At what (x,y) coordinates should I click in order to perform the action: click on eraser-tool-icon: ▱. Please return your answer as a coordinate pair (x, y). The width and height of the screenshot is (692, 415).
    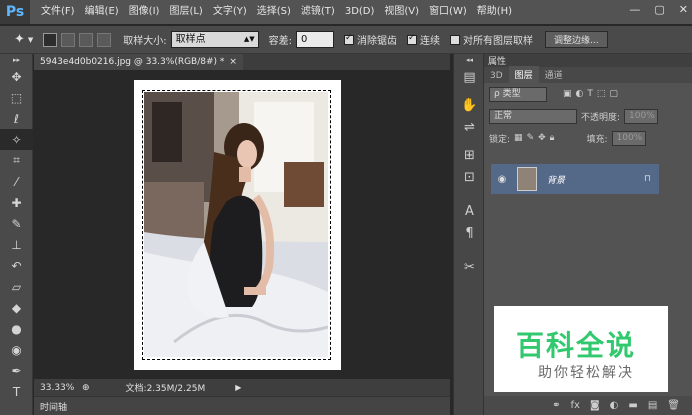
    Looking at the image, I should click on (16, 286).